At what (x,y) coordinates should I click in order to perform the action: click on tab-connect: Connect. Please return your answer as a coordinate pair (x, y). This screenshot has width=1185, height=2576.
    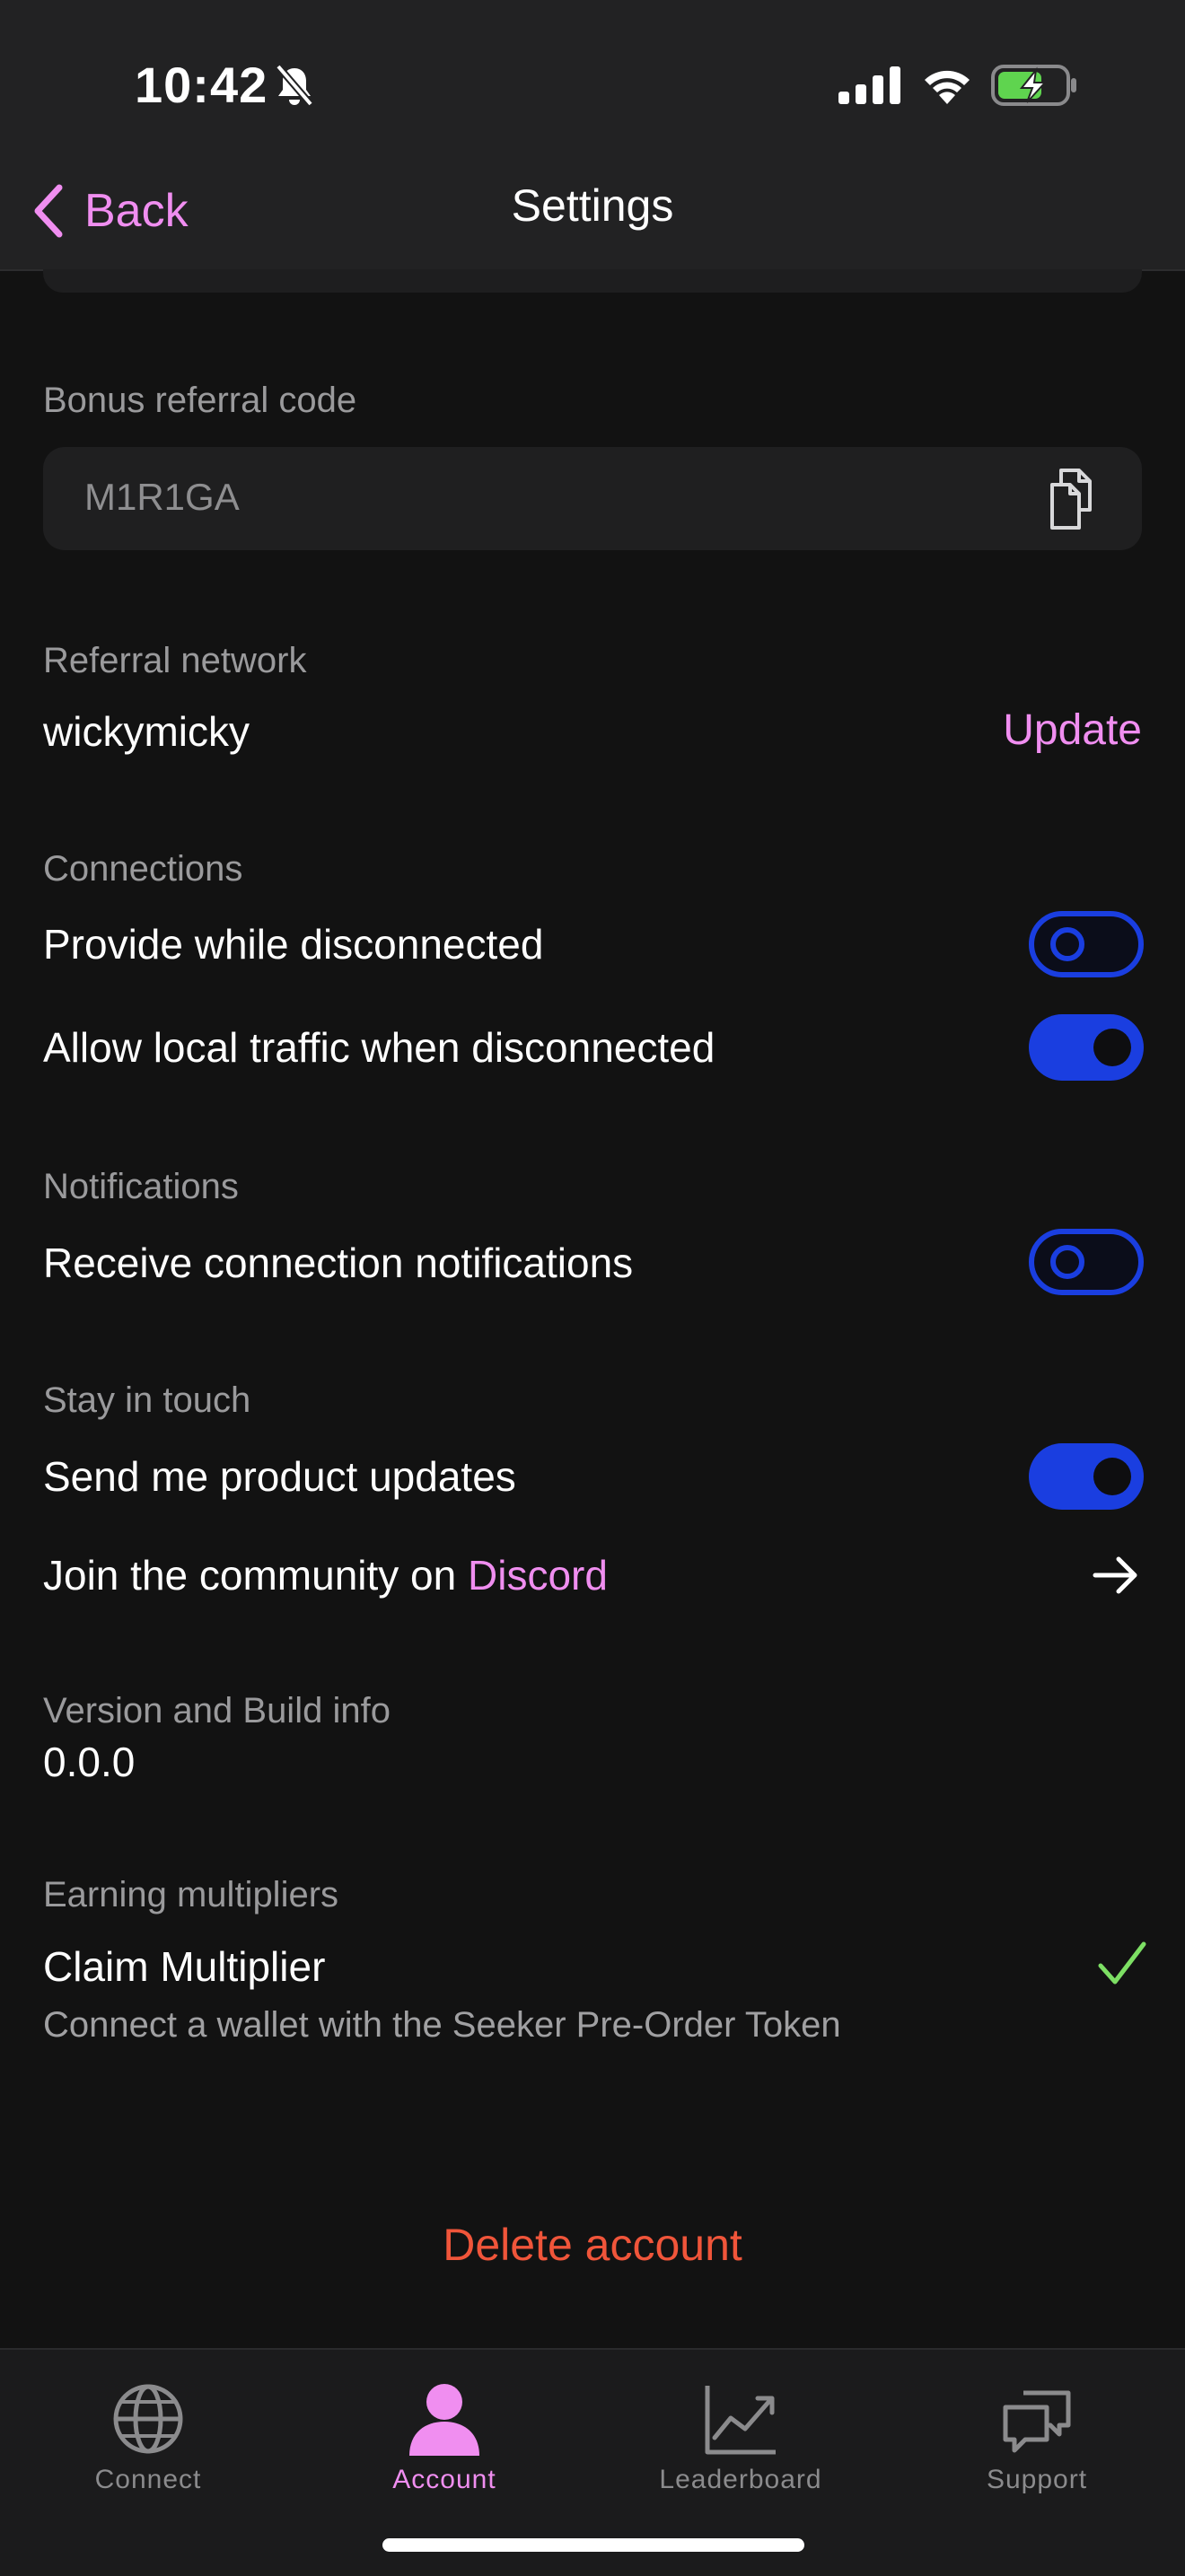
    Looking at the image, I should click on (148, 2435).